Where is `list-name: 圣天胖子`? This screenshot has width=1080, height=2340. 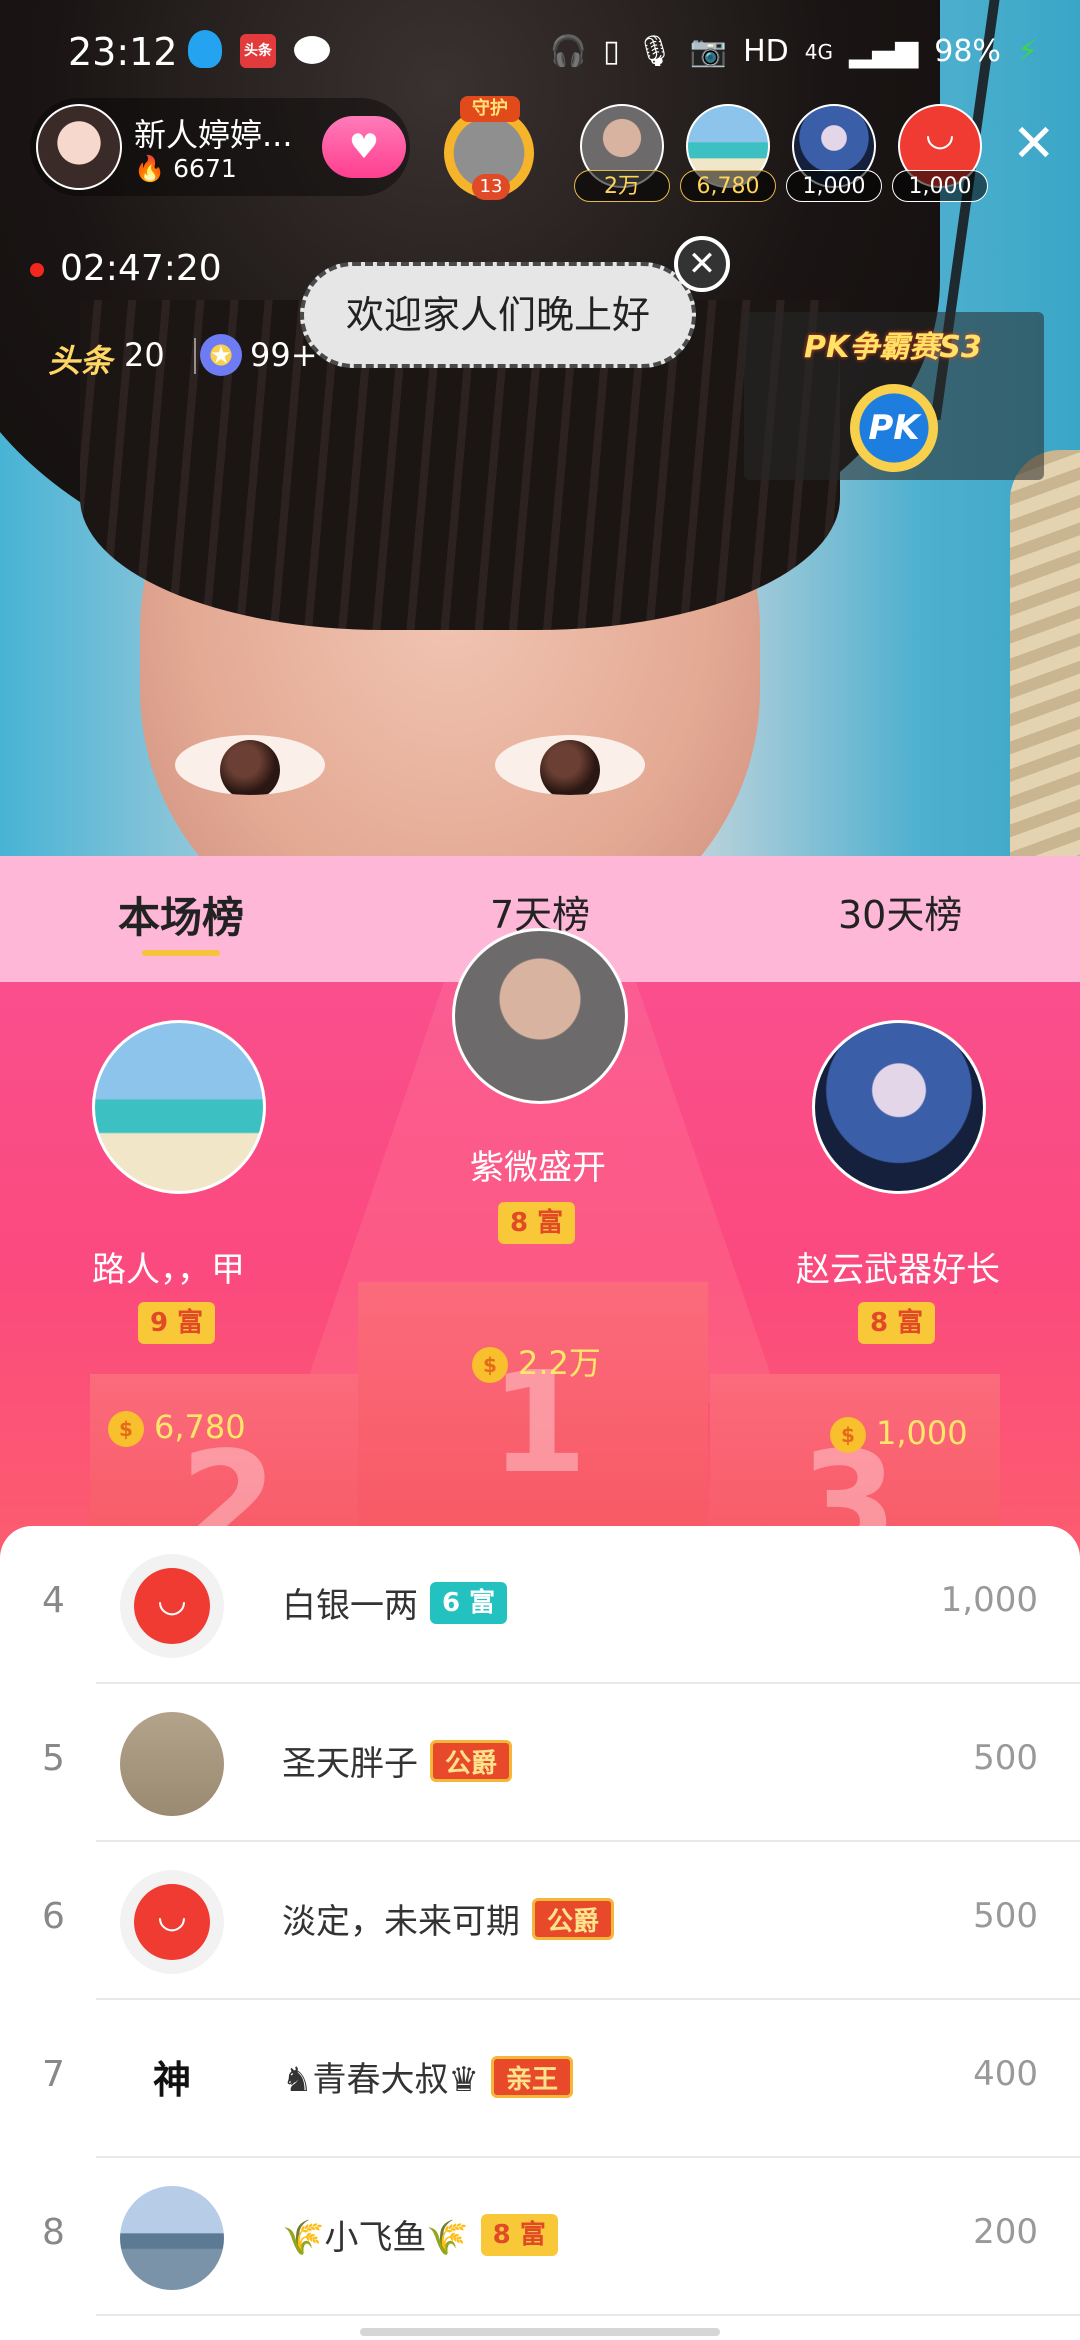 list-name: 圣天胖子 is located at coordinates (350, 1764).